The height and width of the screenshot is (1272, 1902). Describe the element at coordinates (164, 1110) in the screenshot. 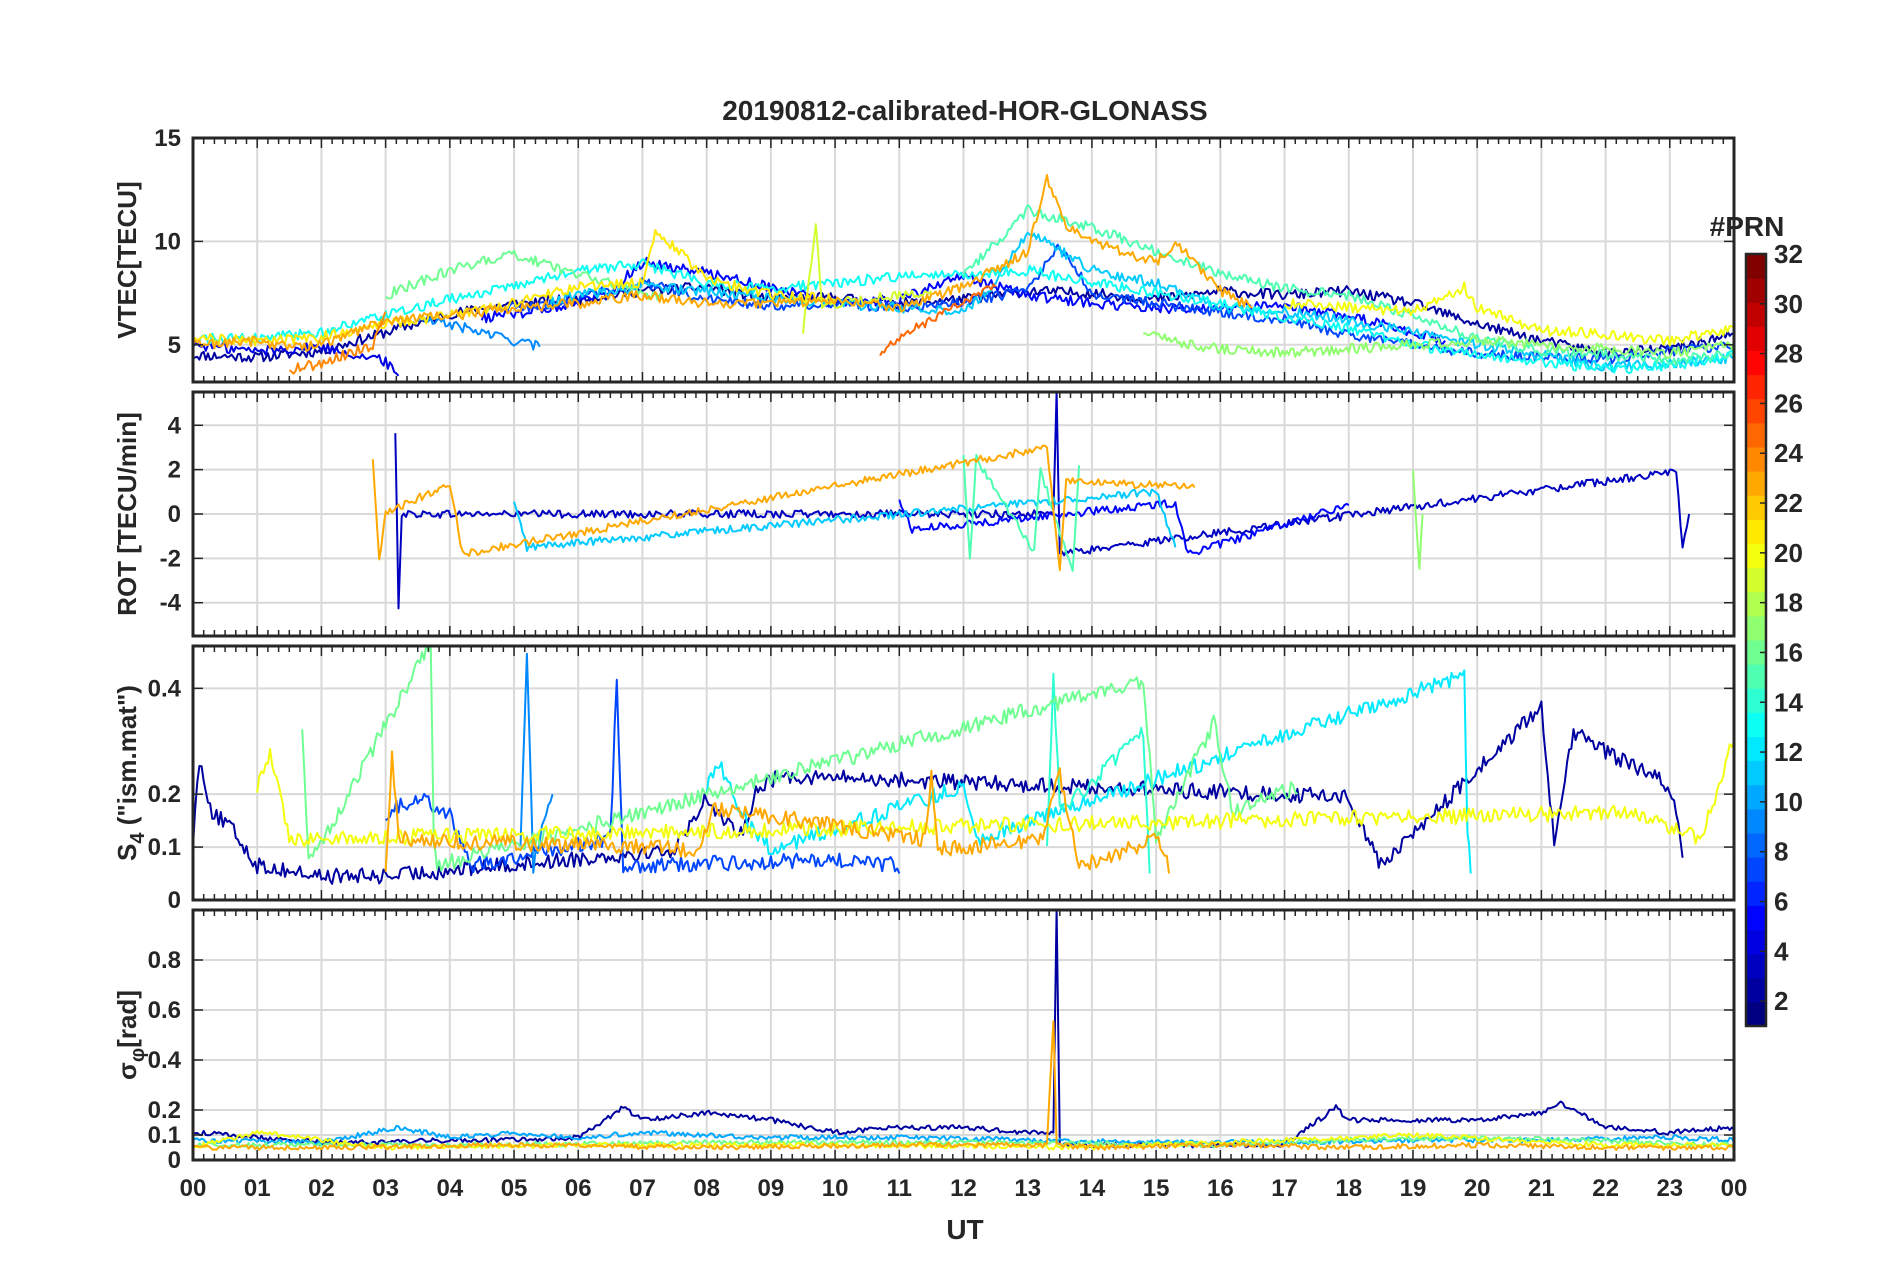

I see `y-tick-label-sigma_phi: 0.2` at that location.